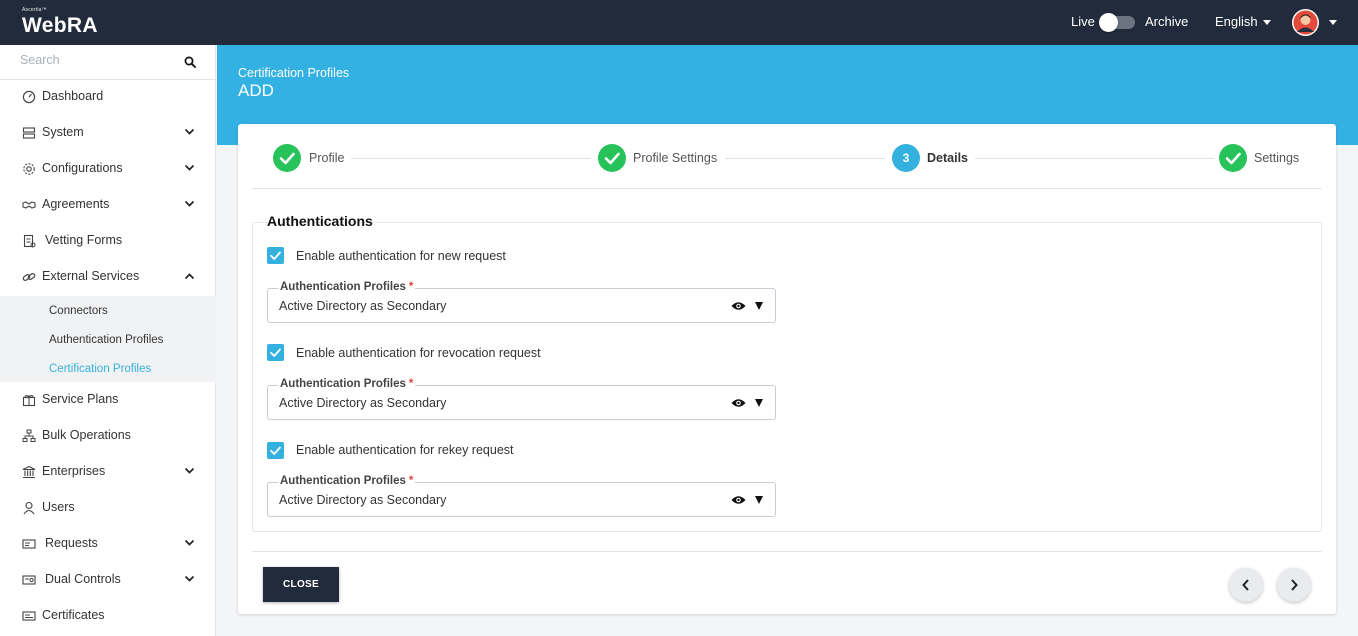  Describe the element at coordinates (1167, 21) in the screenshot. I see `archive-label: Archive` at that location.